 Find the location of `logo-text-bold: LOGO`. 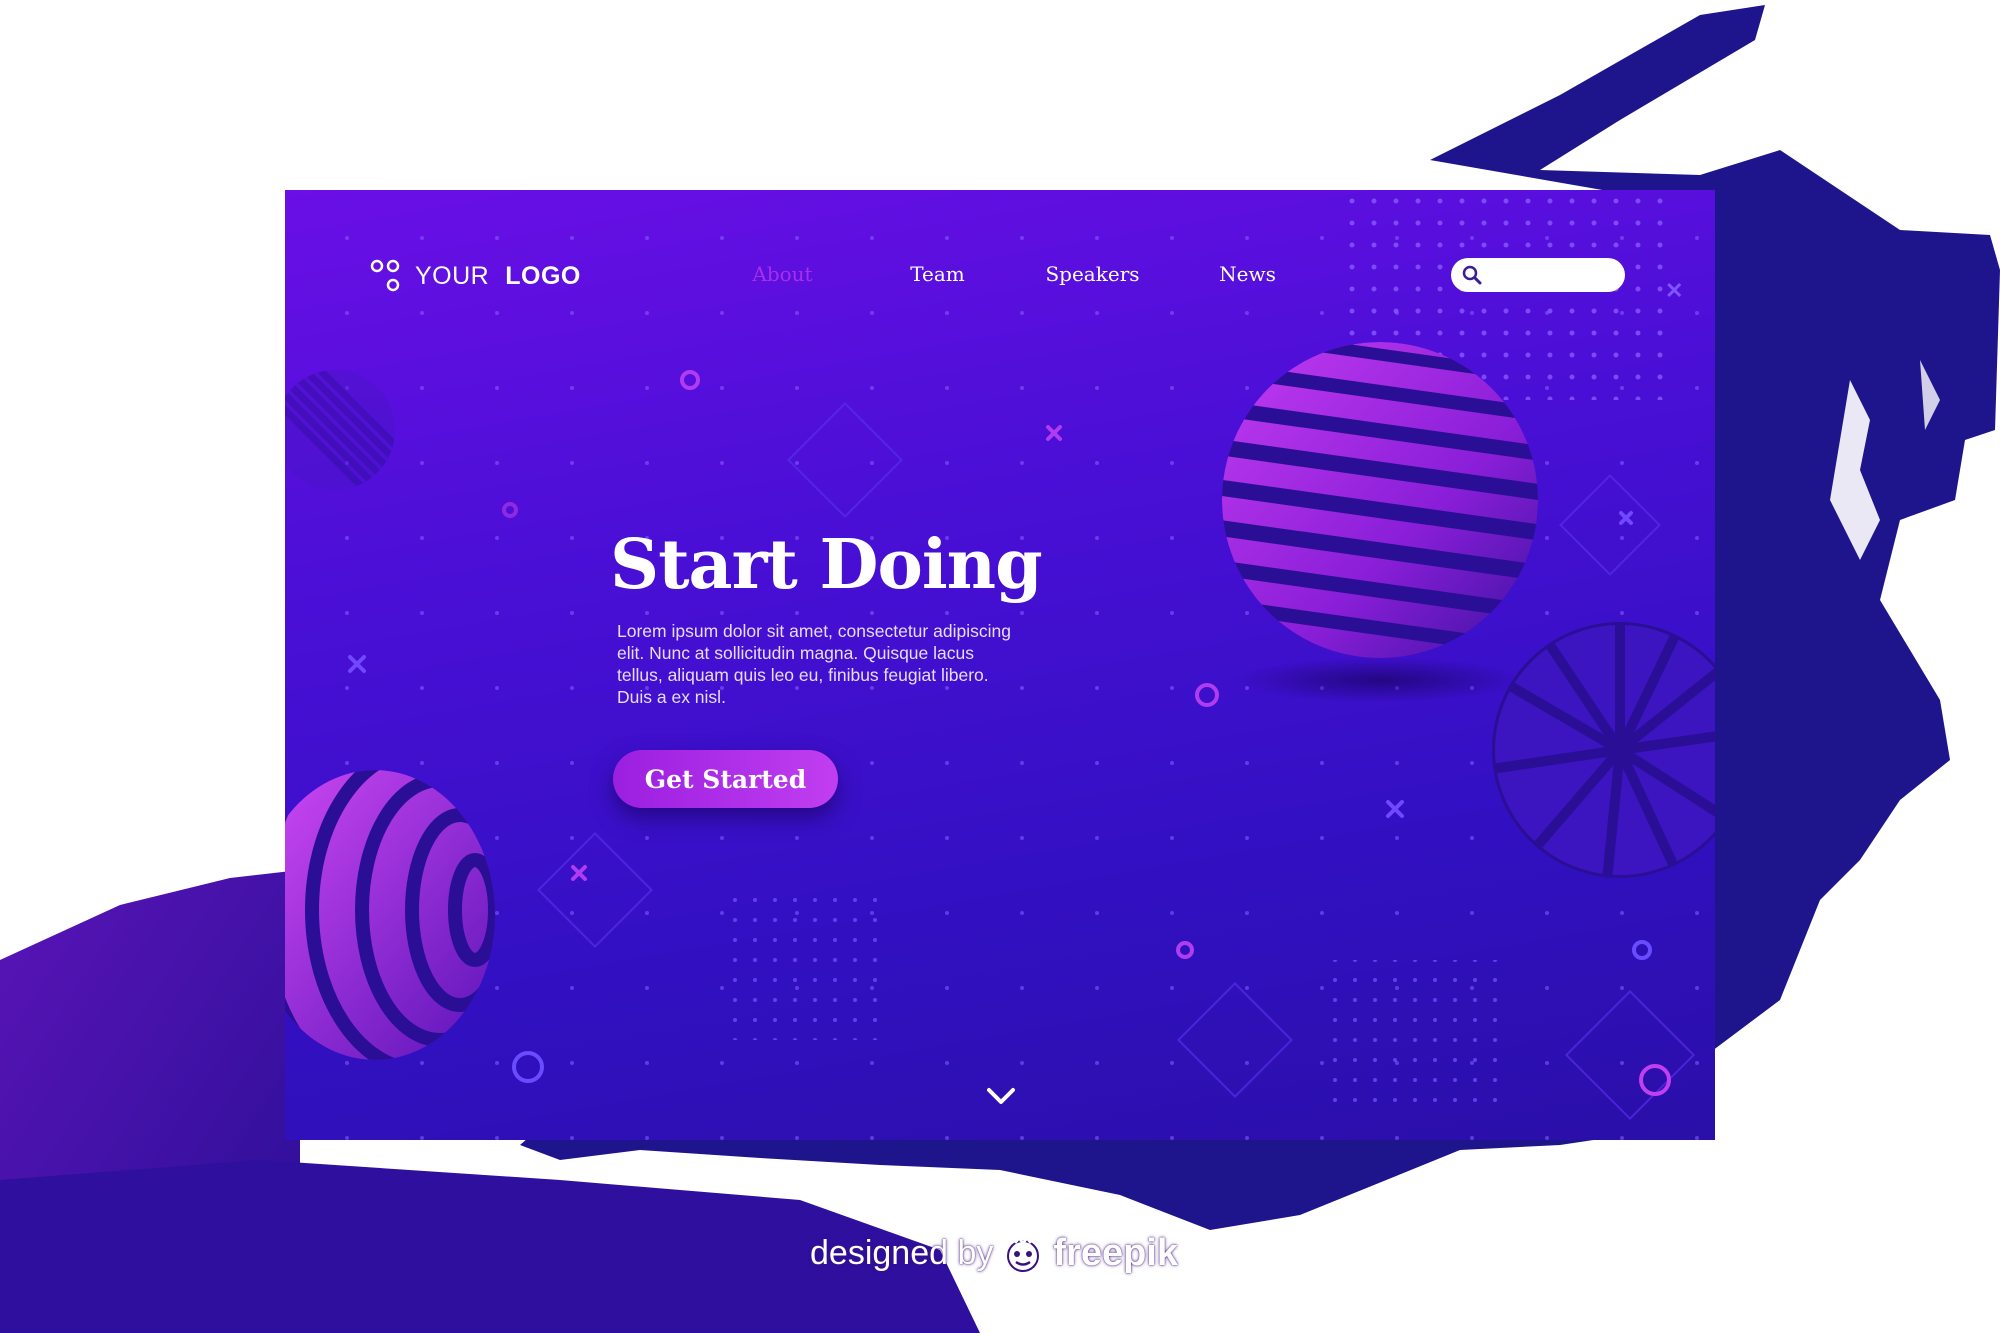

logo-text-bold: LOGO is located at coordinates (543, 275).